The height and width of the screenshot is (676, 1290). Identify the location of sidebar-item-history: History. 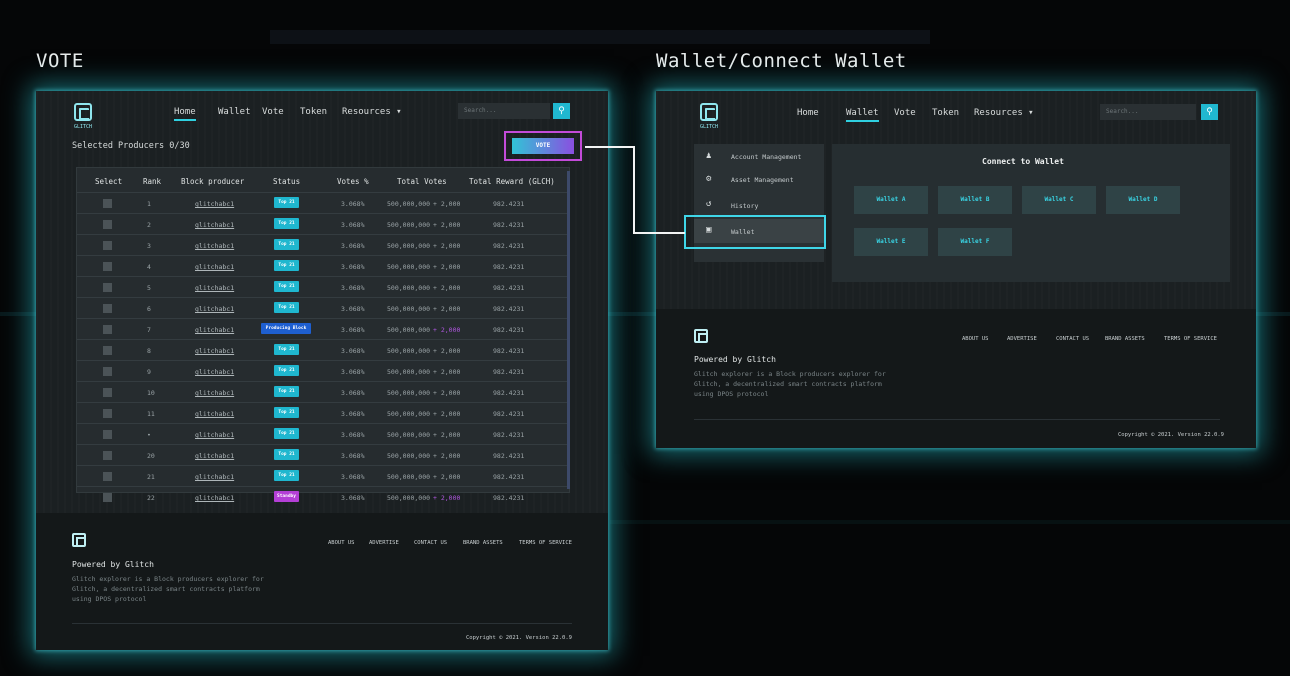
(744, 206).